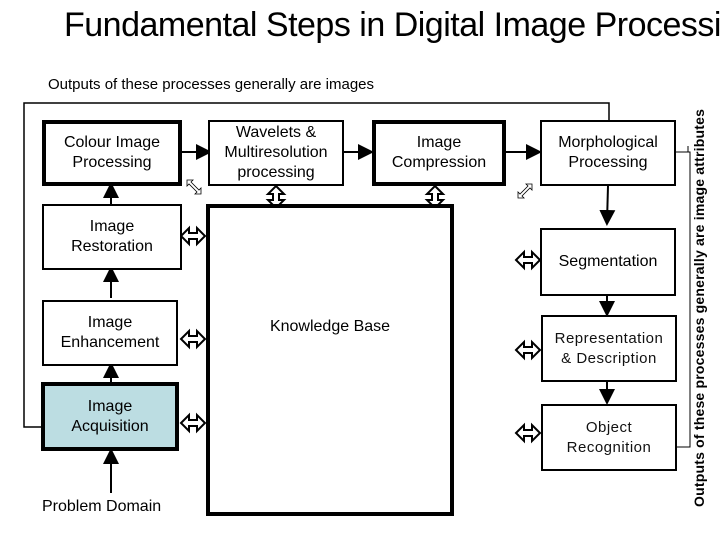  Describe the element at coordinates (683, 299) in the screenshot. I see `attributes-bracket-top` at that location.